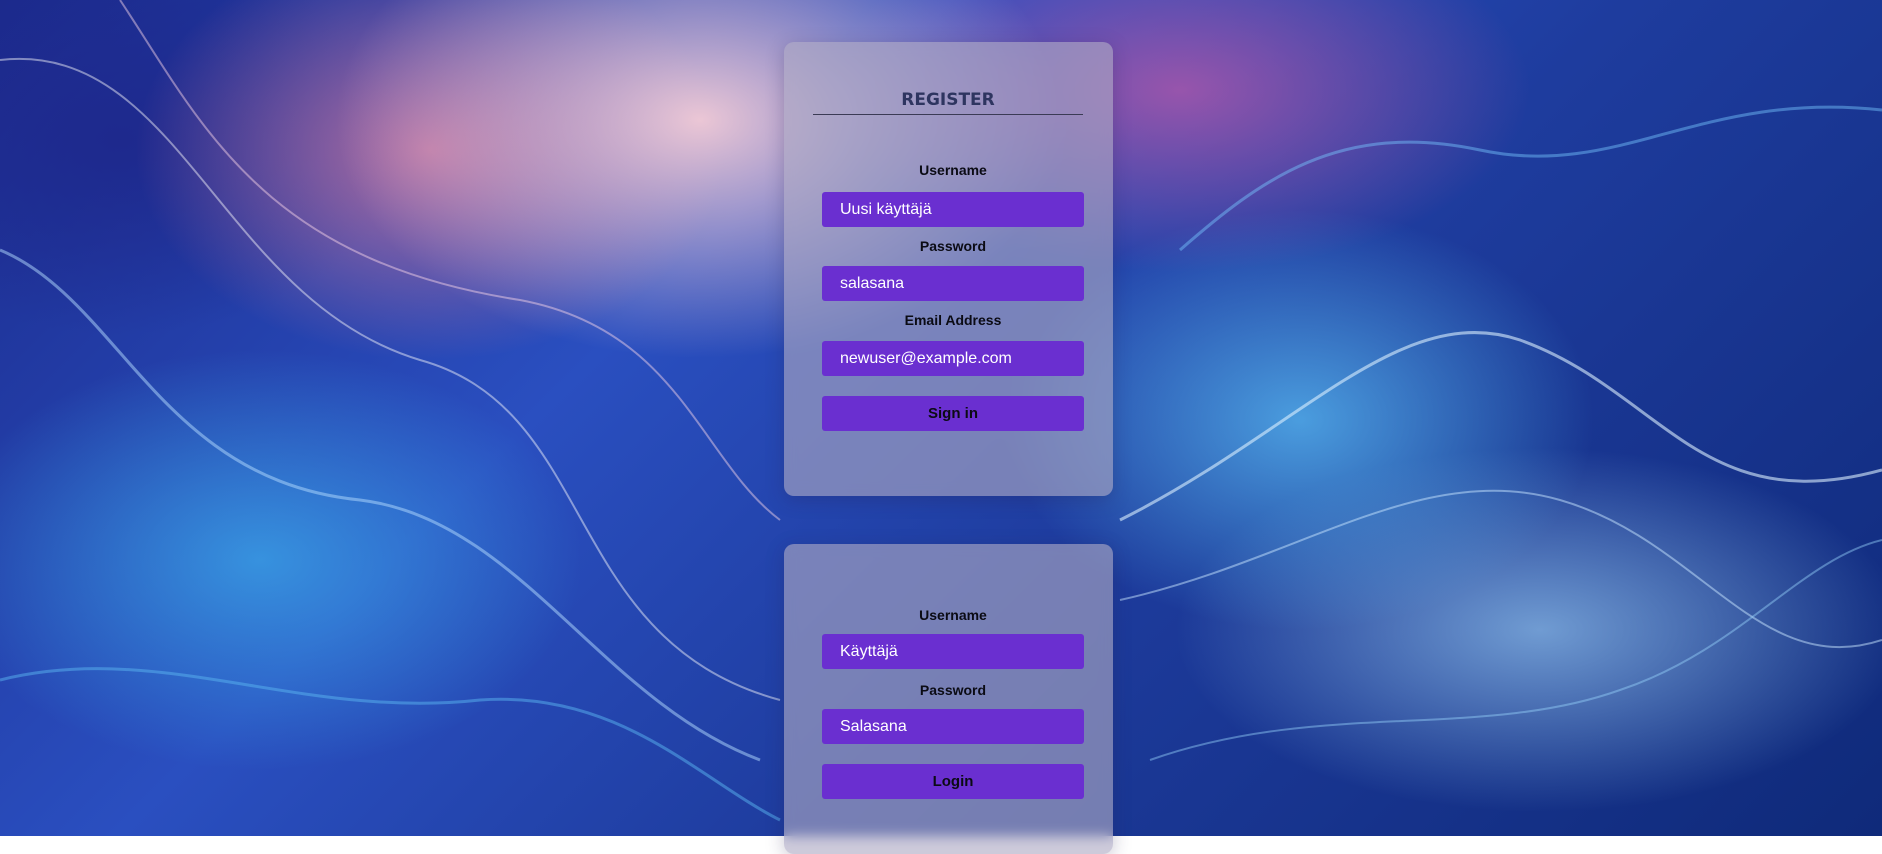 The width and height of the screenshot is (1882, 854). What do you see at coordinates (953, 358) in the screenshot?
I see `register-email-input` at bounding box center [953, 358].